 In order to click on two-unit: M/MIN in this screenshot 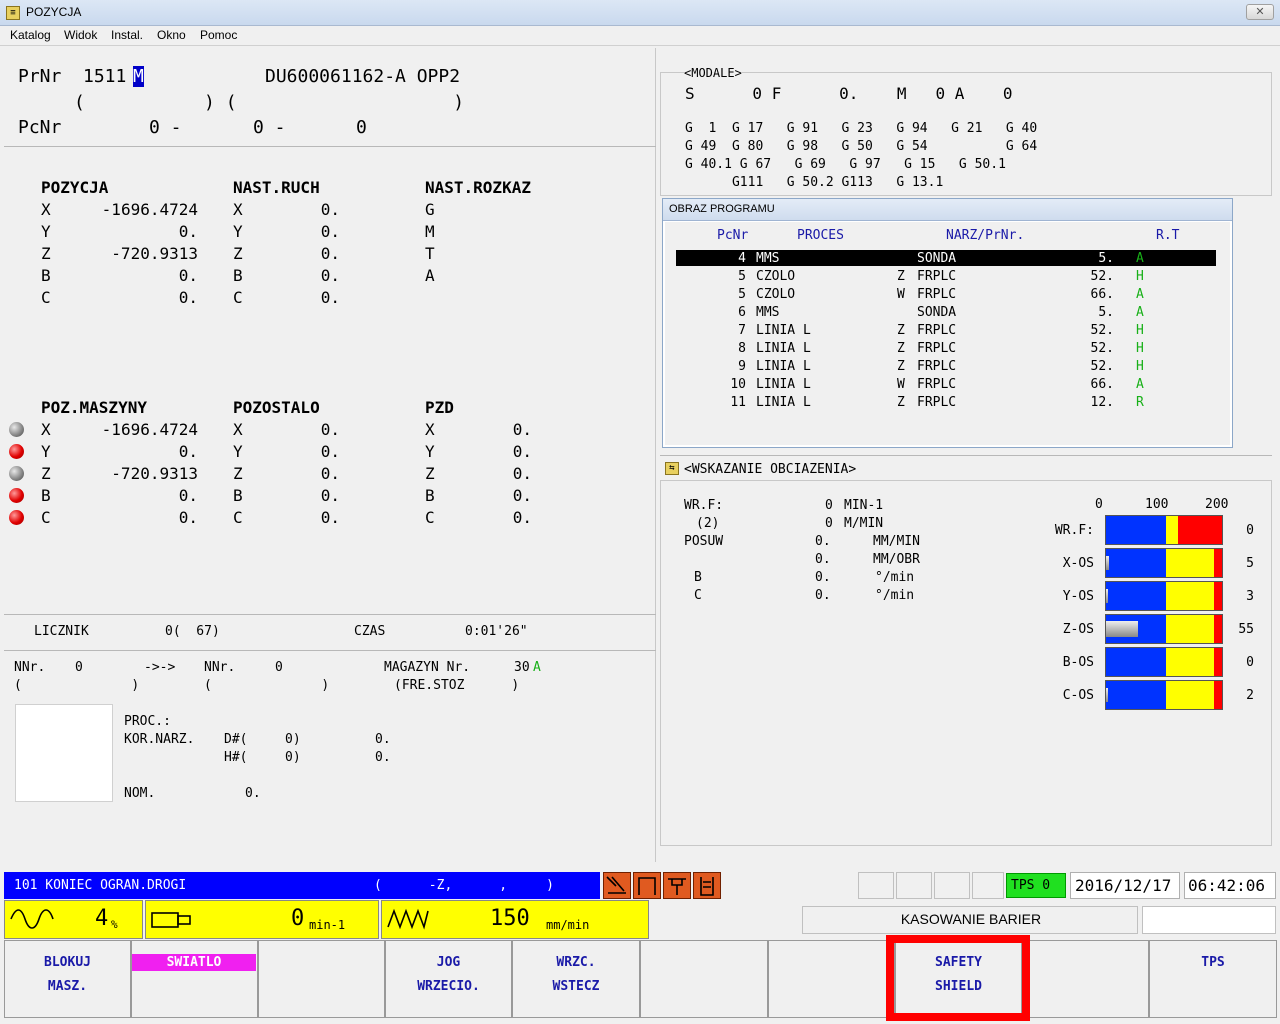, I will do `click(864, 523)`.